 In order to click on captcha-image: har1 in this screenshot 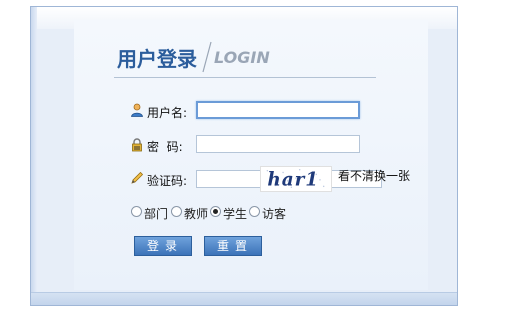, I will do `click(296, 179)`.